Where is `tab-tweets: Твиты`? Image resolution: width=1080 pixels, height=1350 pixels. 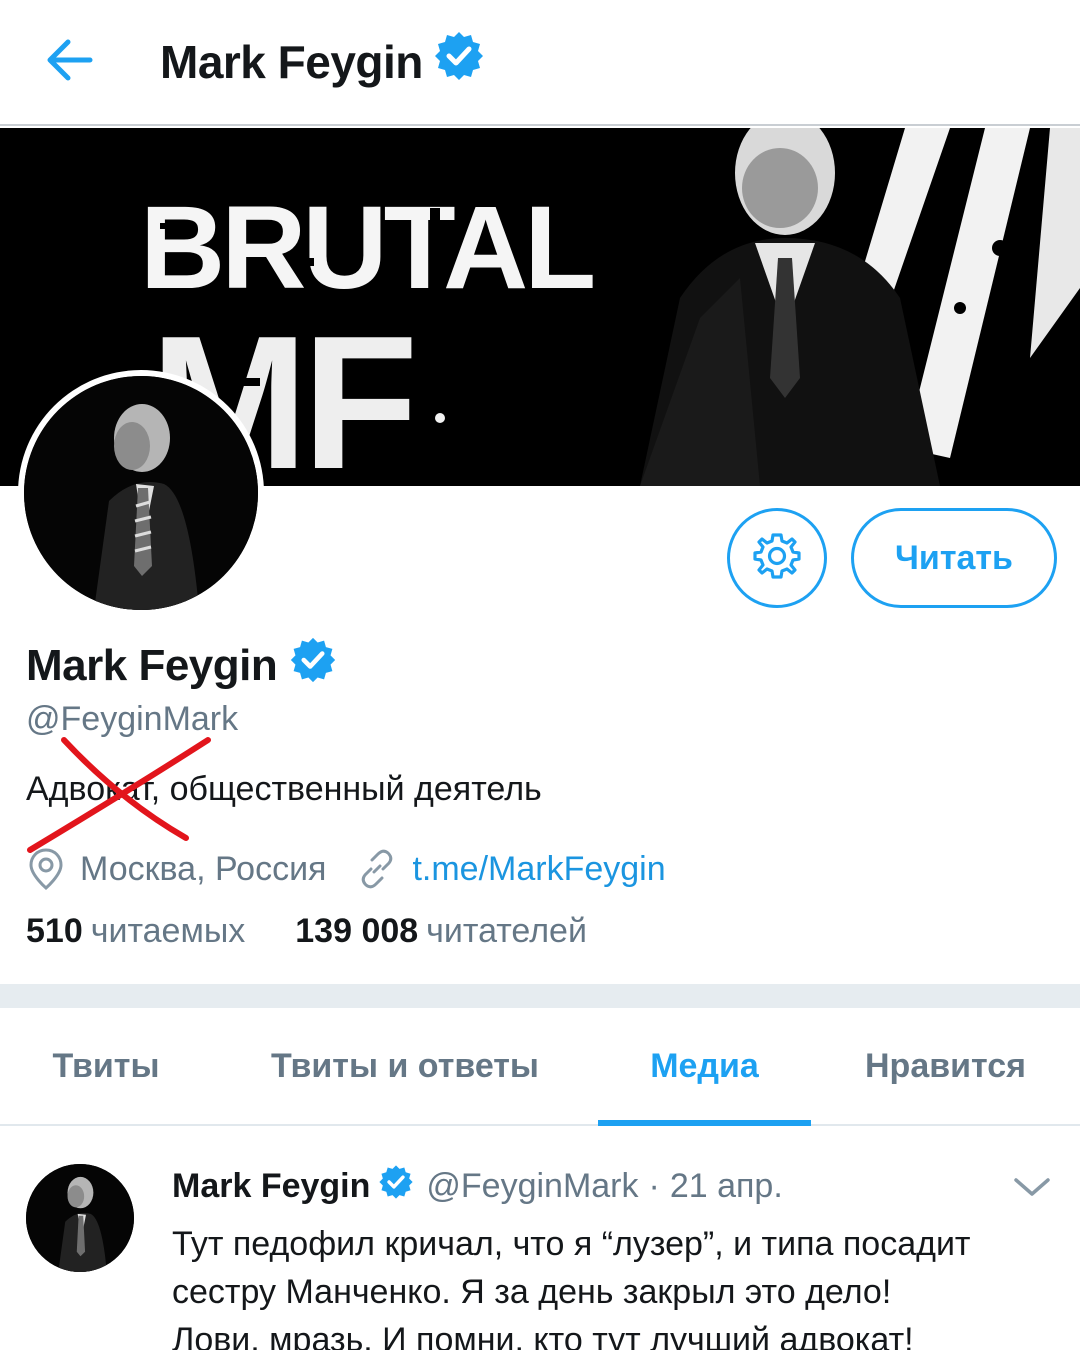 tab-tweets: Твиты is located at coordinates (106, 1066).